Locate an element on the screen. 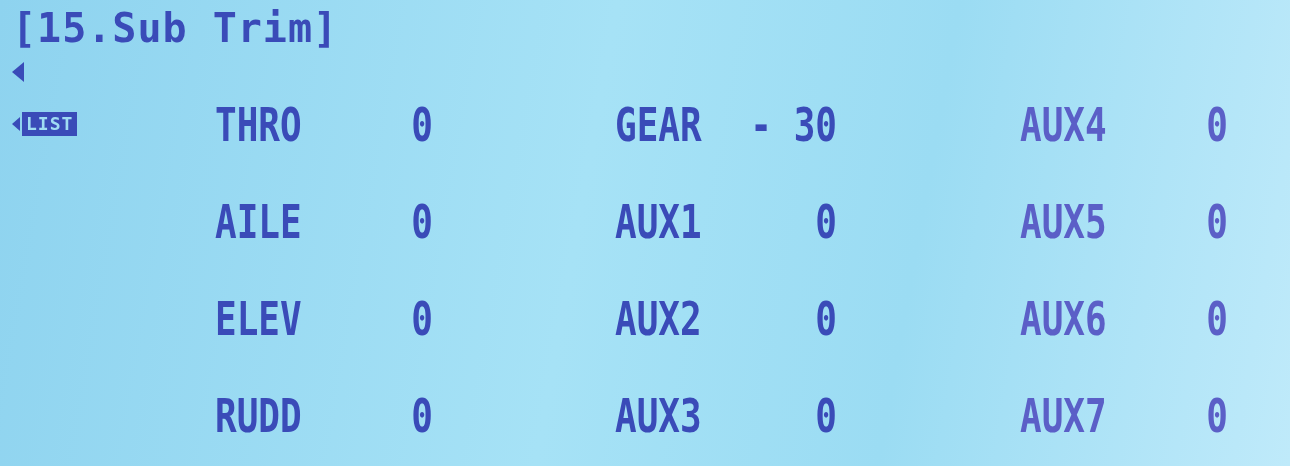 This screenshot has height=466, width=1290. channel-name: AUX5 is located at coordinates (1063, 222).